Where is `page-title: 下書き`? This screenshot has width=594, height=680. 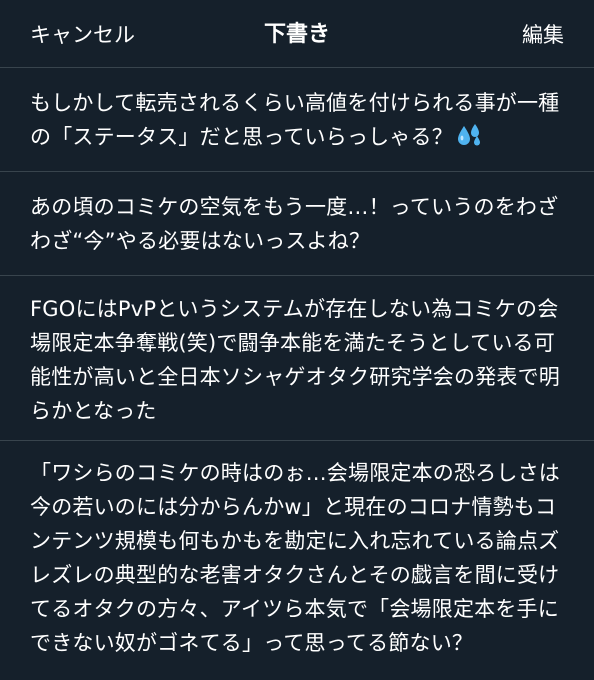
page-title: 下書き is located at coordinates (296, 34).